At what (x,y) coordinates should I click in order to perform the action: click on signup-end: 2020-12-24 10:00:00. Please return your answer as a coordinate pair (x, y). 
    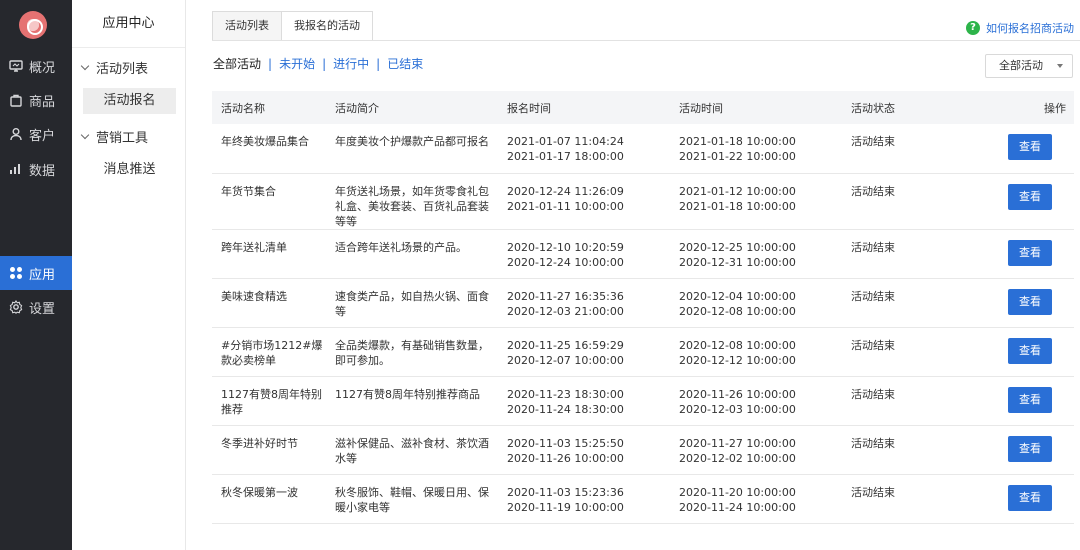
    Looking at the image, I should click on (565, 262).